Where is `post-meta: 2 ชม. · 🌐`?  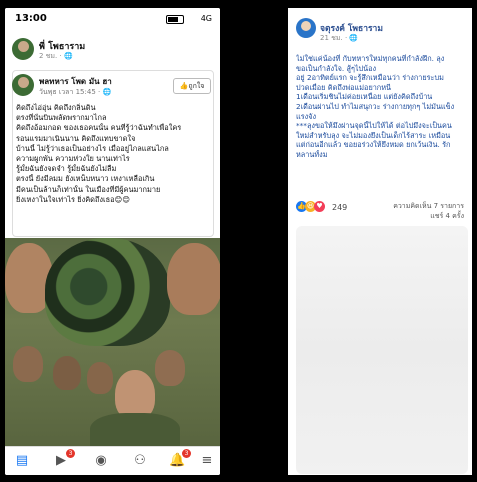 post-meta: 2 ชม. · 🌐 is located at coordinates (56, 56).